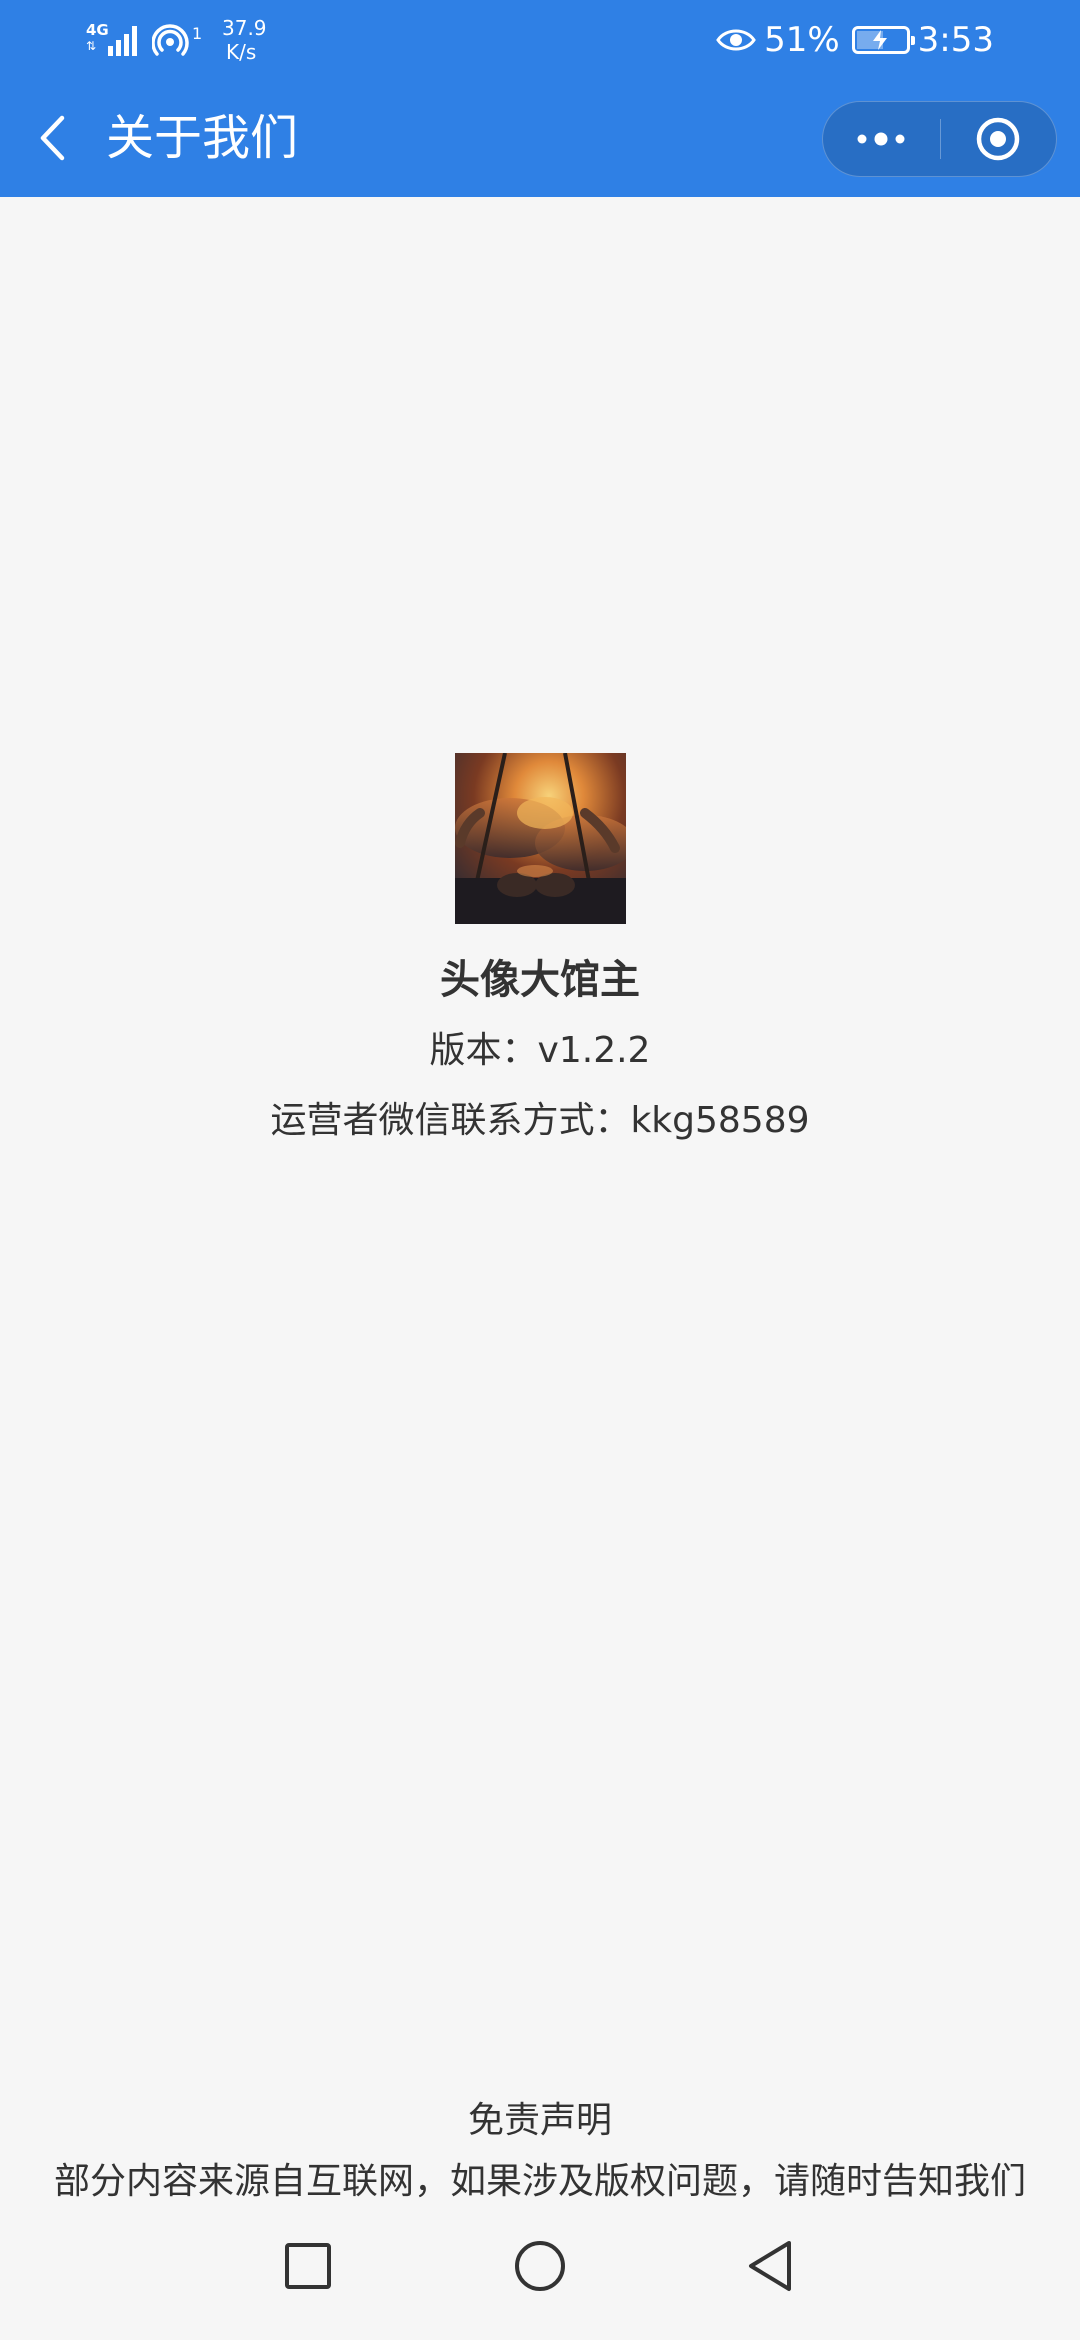 The height and width of the screenshot is (2340, 1080). I want to click on charging-bolt-icon, so click(879, 40).